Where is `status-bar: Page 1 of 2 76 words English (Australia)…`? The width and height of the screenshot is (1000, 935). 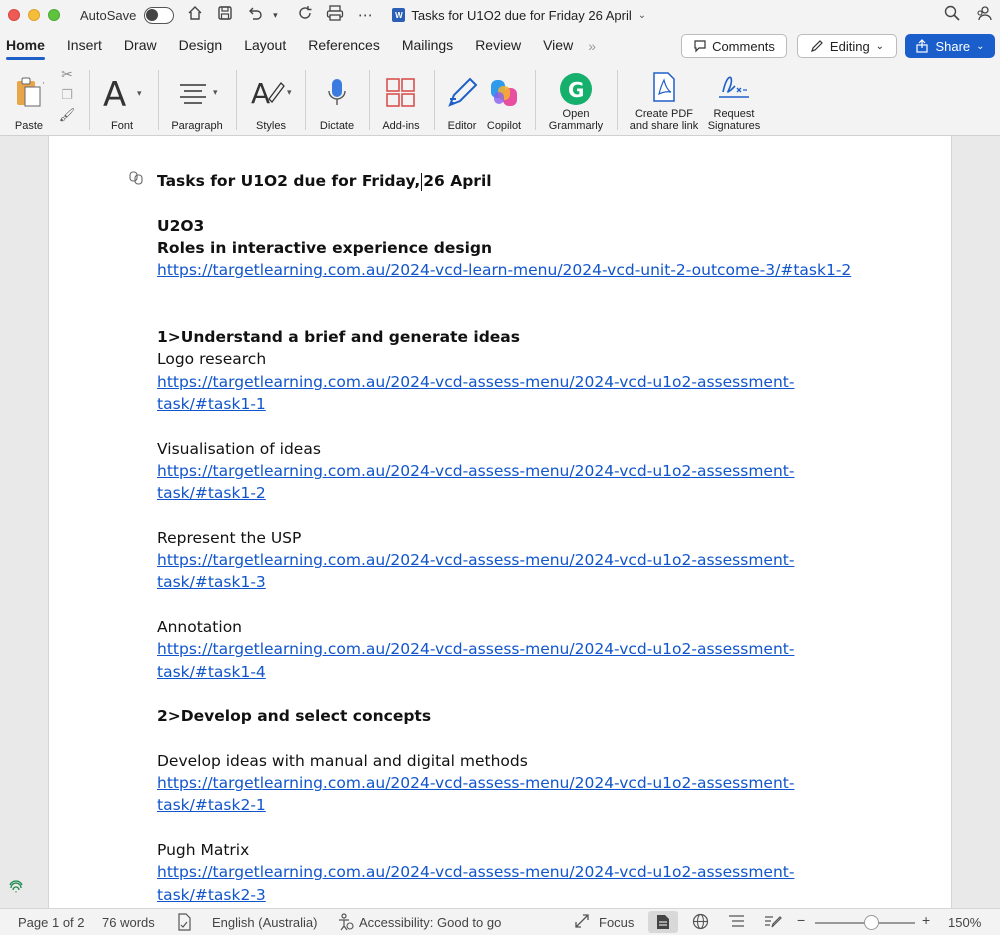 status-bar: Page 1 of 2 76 words English (Australia)… is located at coordinates (500, 921).